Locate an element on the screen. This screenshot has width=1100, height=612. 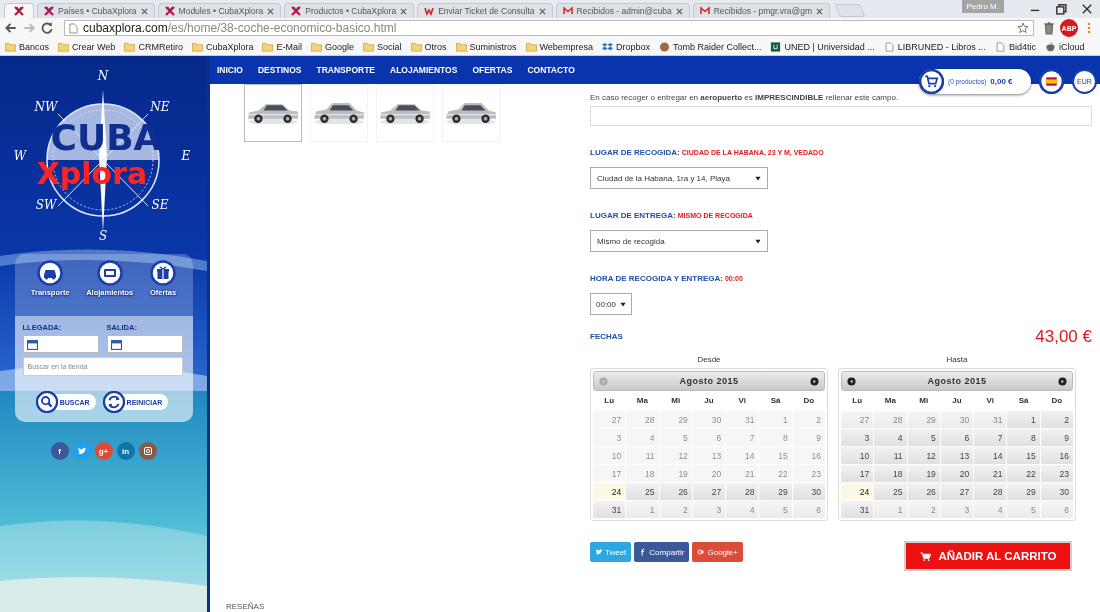
share-button: Google+ is located at coordinates (717, 552).